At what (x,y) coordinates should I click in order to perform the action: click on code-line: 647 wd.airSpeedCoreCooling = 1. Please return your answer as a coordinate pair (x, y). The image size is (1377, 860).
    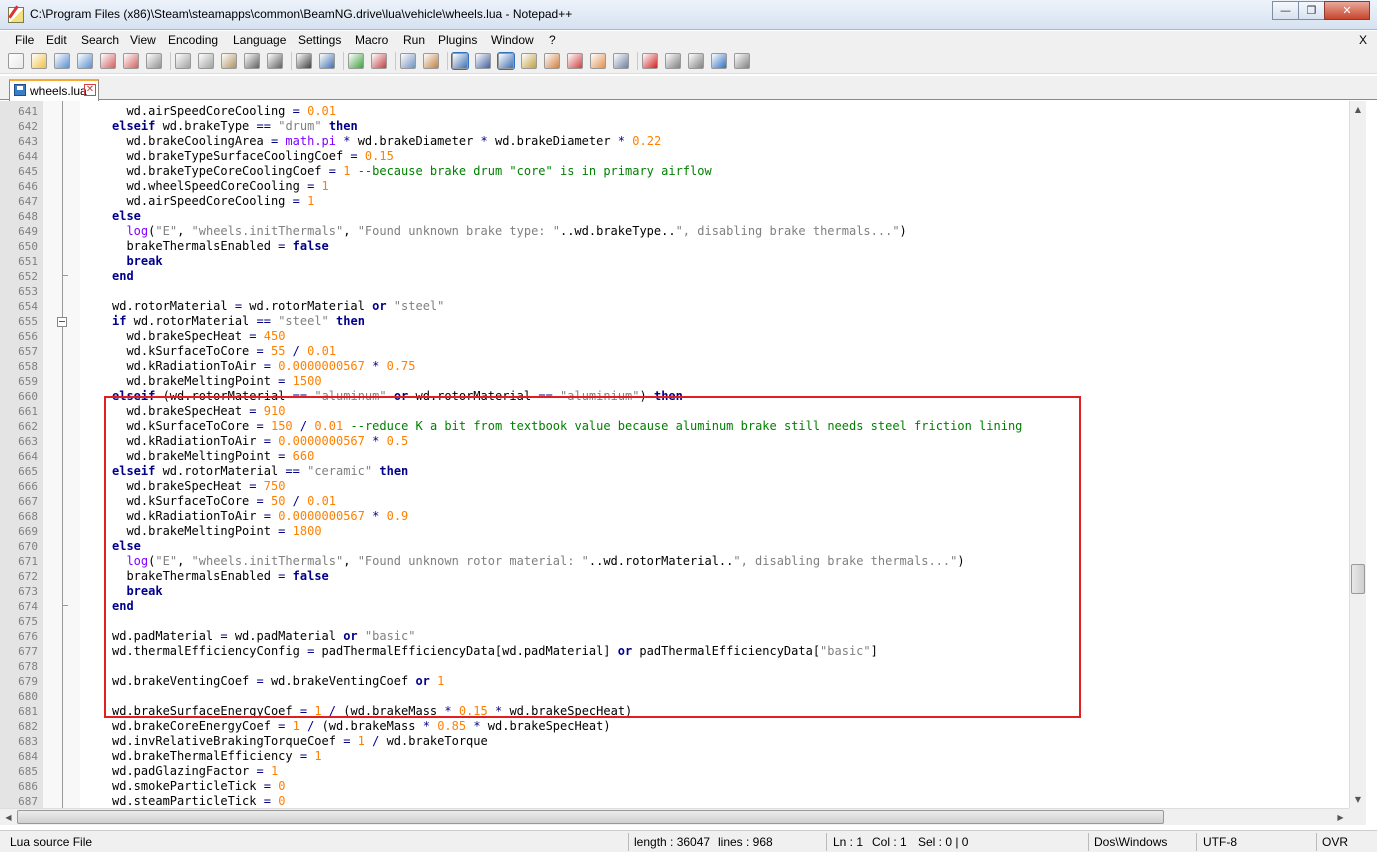
    Looking at the image, I should click on (674, 201).